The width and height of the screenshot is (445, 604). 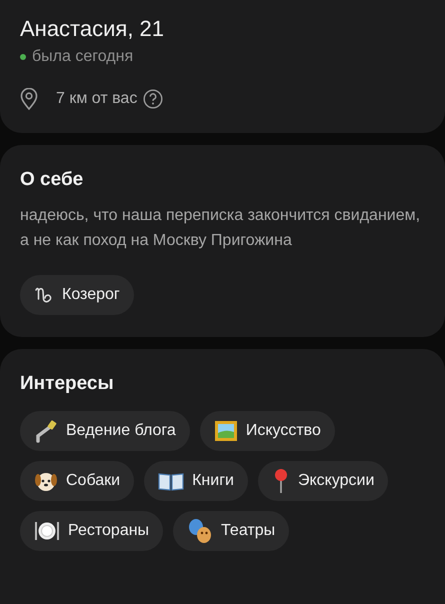 I want to click on section-title: О себе, so click(x=52, y=180).